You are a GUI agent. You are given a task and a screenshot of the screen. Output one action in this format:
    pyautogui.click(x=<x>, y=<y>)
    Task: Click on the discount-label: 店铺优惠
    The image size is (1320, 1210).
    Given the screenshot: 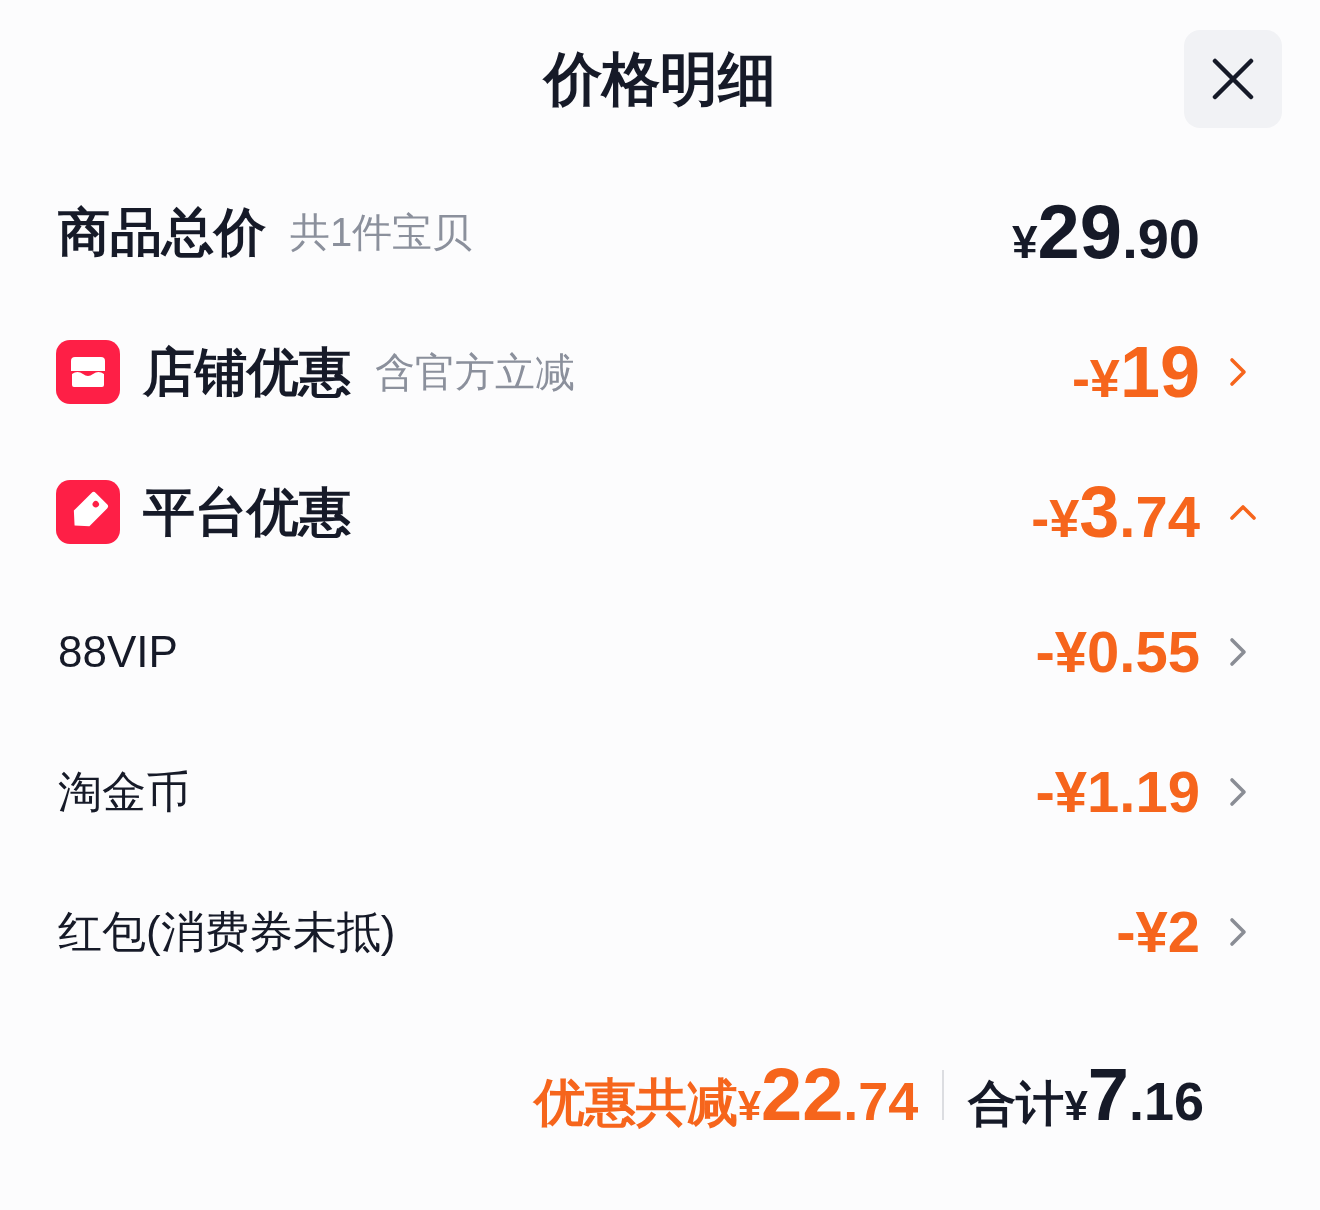 What is the action you would take?
    pyautogui.click(x=247, y=372)
    